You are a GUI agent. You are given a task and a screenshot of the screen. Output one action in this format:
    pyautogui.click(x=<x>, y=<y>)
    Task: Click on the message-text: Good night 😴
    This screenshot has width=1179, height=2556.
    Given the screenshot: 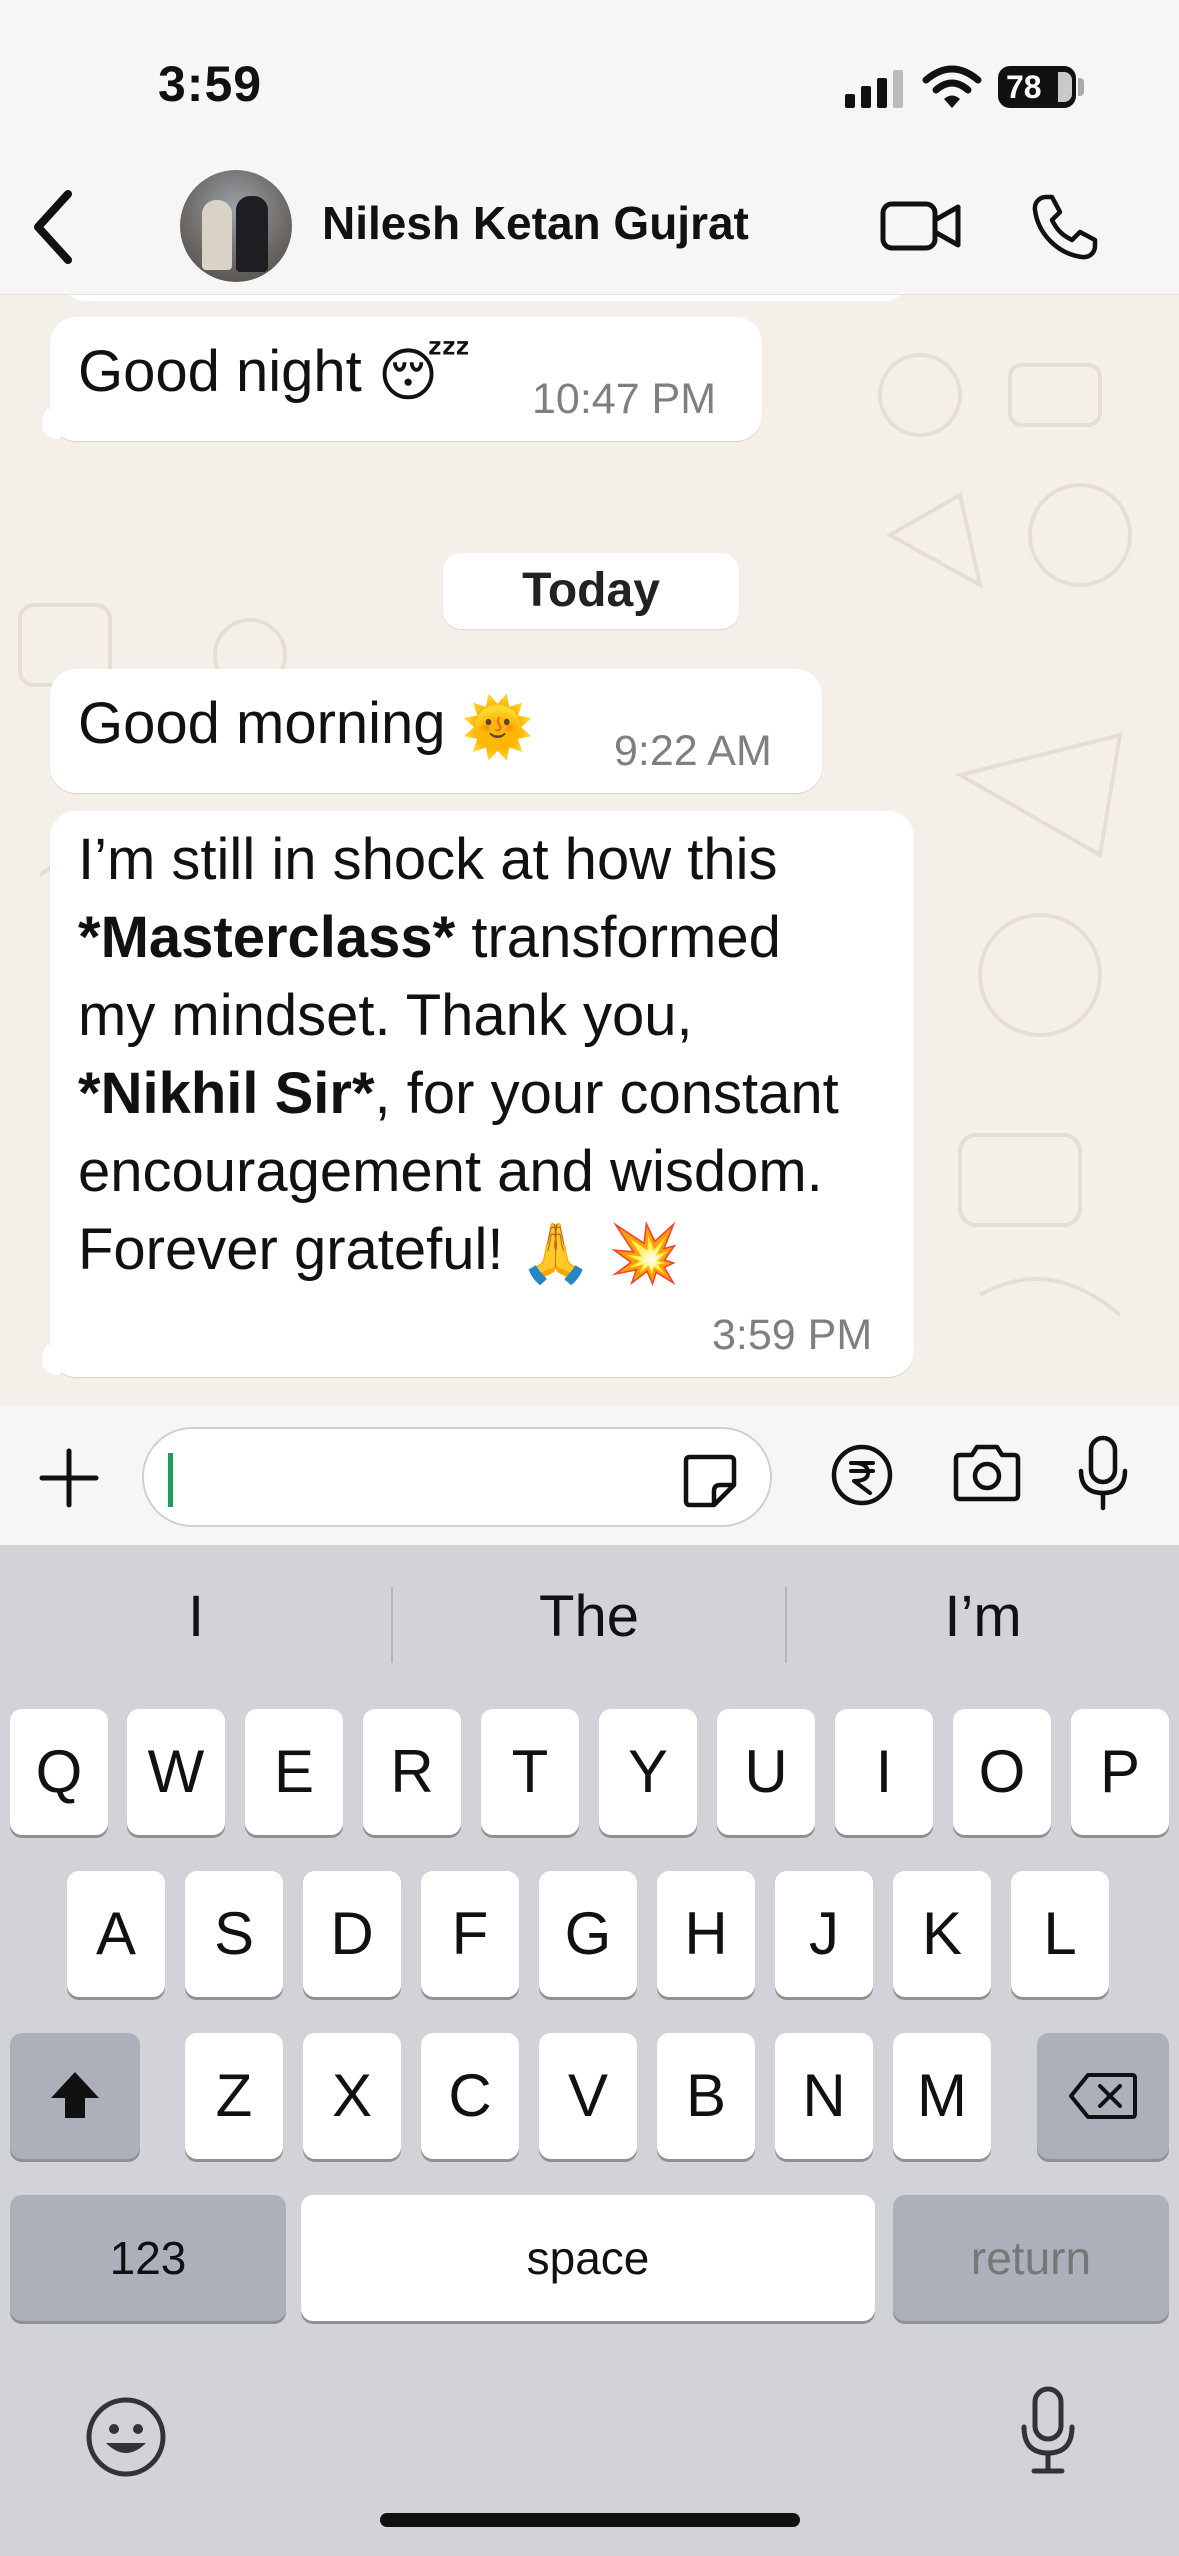 What is the action you would take?
    pyautogui.click(x=274, y=374)
    